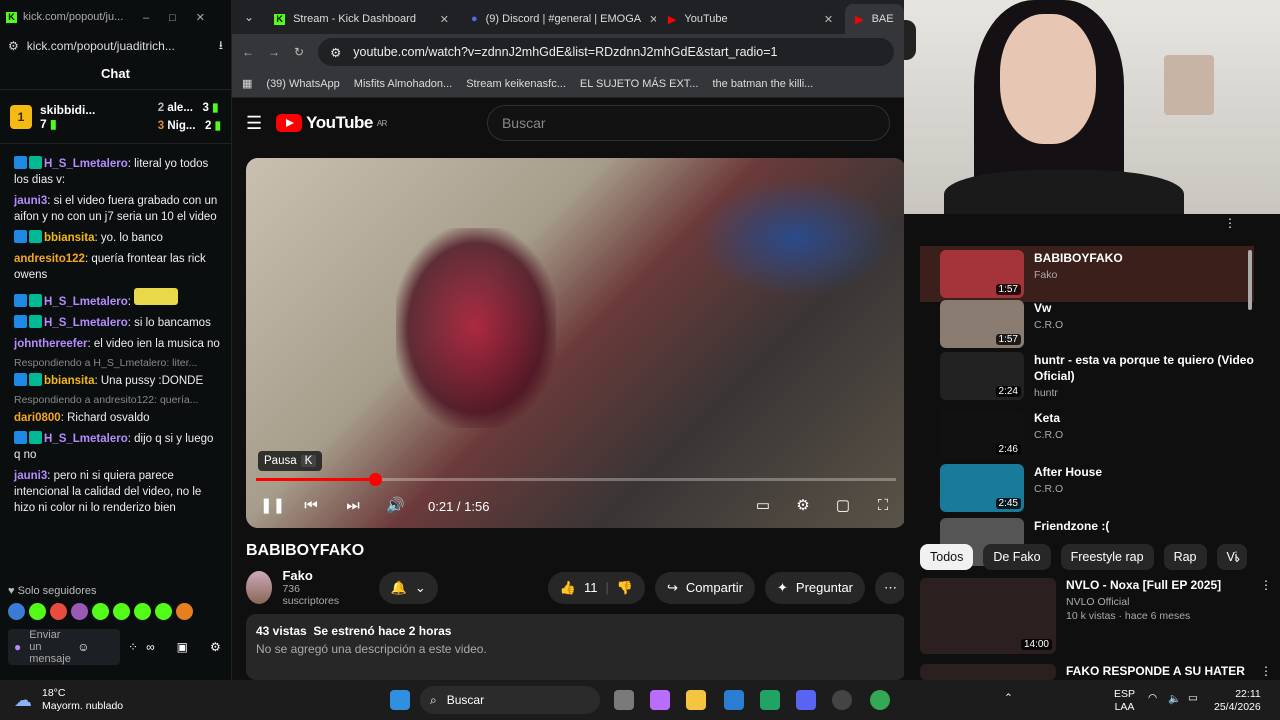  Describe the element at coordinates (705, 587) in the screenshot. I see `share-button: ↪ Compartir` at that location.